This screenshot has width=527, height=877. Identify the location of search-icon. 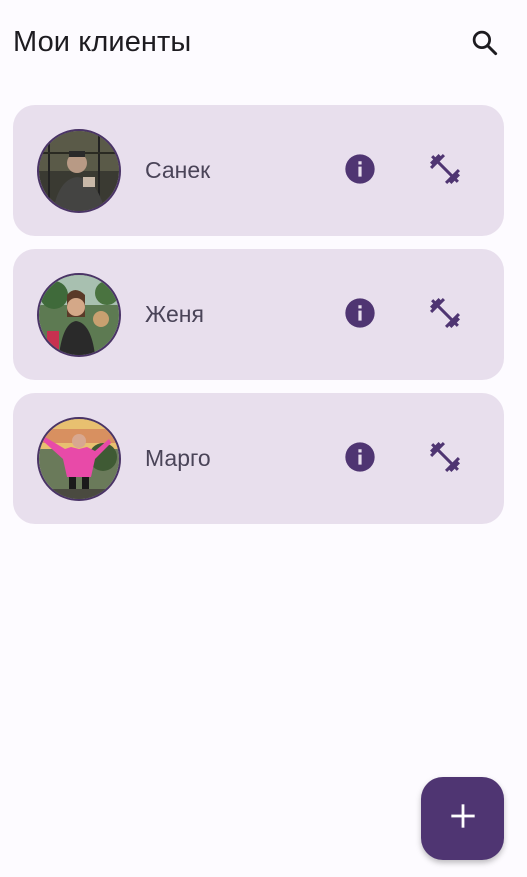
(485, 45).